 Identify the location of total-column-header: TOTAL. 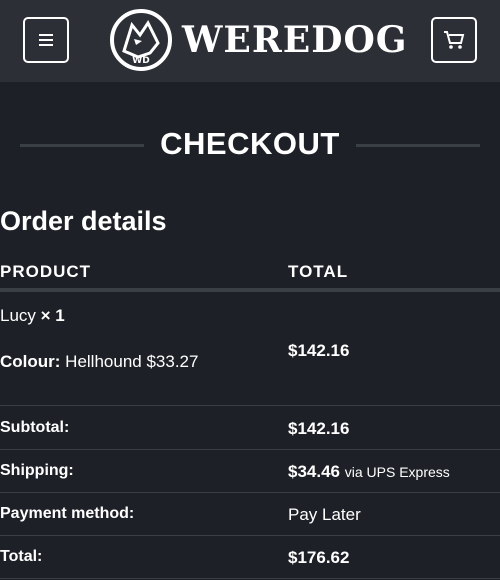
(318, 271).